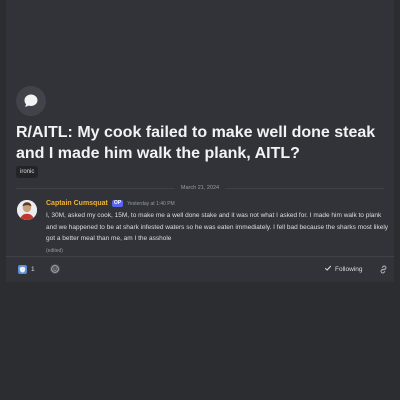  I want to click on message-header: Captain Cumsquat OP Yesterday at 1:40 PM, so click(110, 203).